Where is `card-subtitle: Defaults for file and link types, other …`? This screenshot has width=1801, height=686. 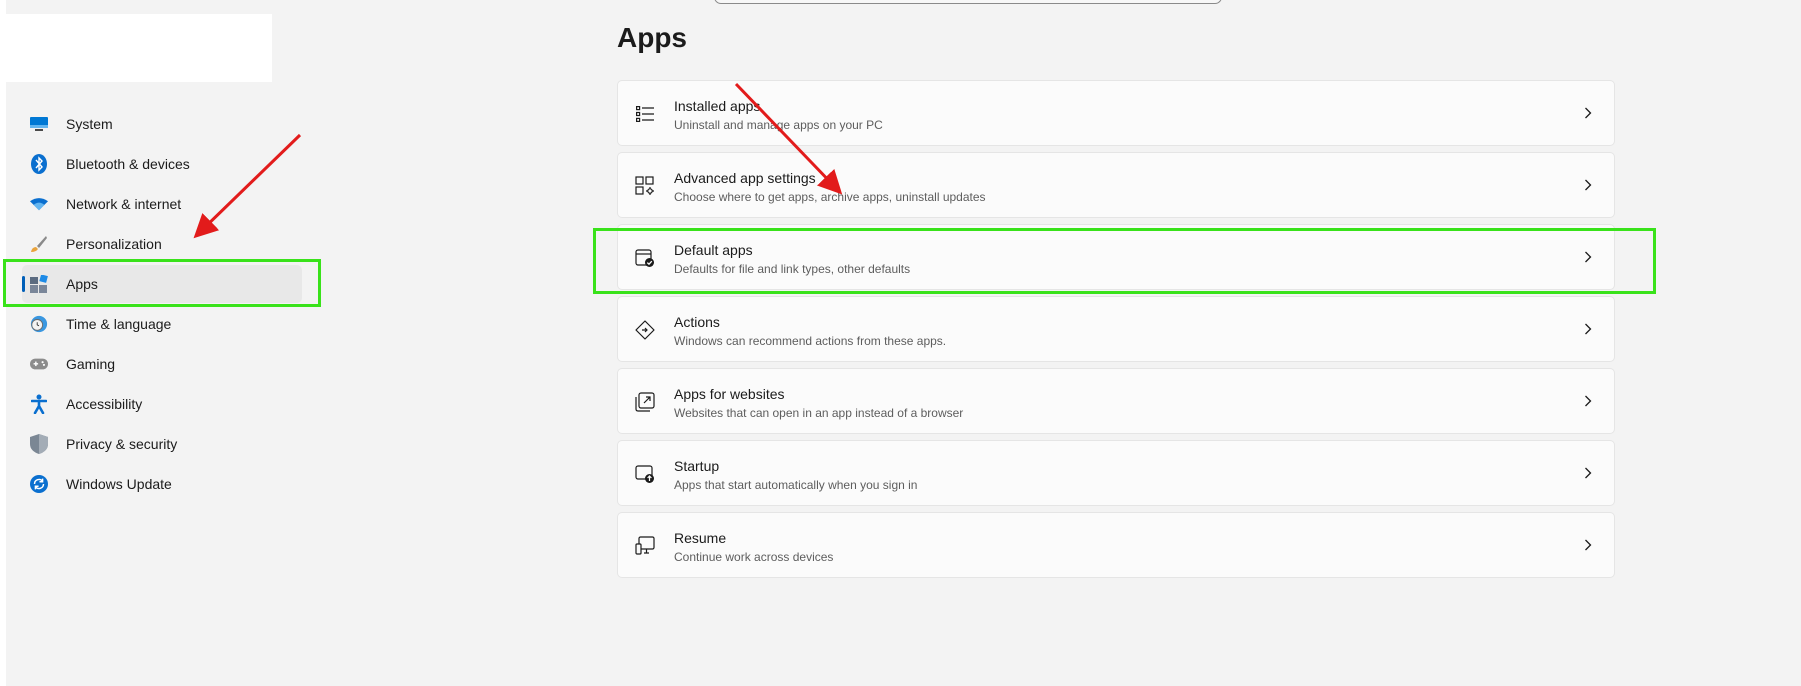
card-subtitle: Defaults for file and link types, other … is located at coordinates (792, 269).